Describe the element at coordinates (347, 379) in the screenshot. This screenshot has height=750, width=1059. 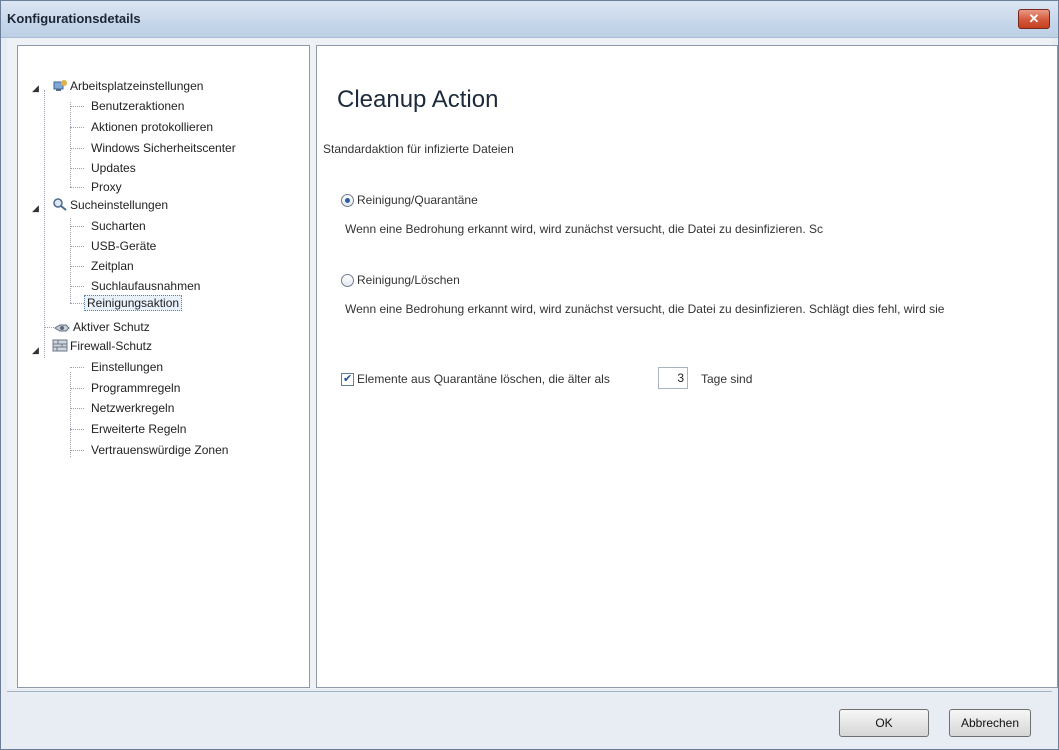
I see `delete-quarantine-checkbox` at that location.